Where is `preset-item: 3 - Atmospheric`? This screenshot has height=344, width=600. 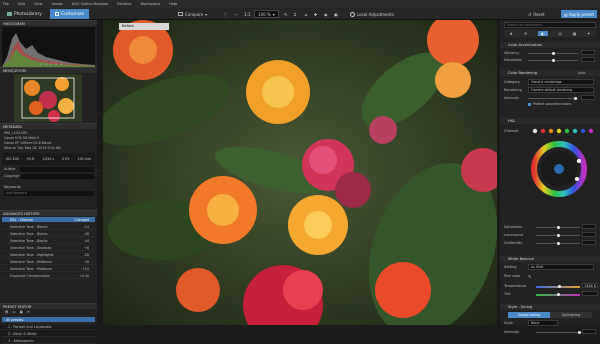 preset-item: 3 - Atmospheric is located at coordinates (48, 341).